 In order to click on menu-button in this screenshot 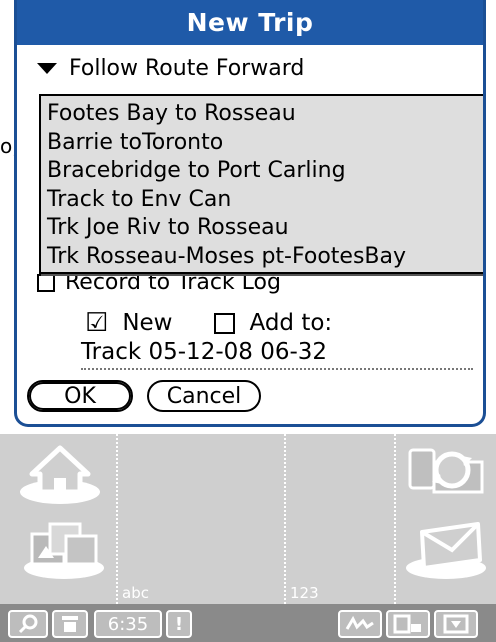, I will do `click(70, 624)`.